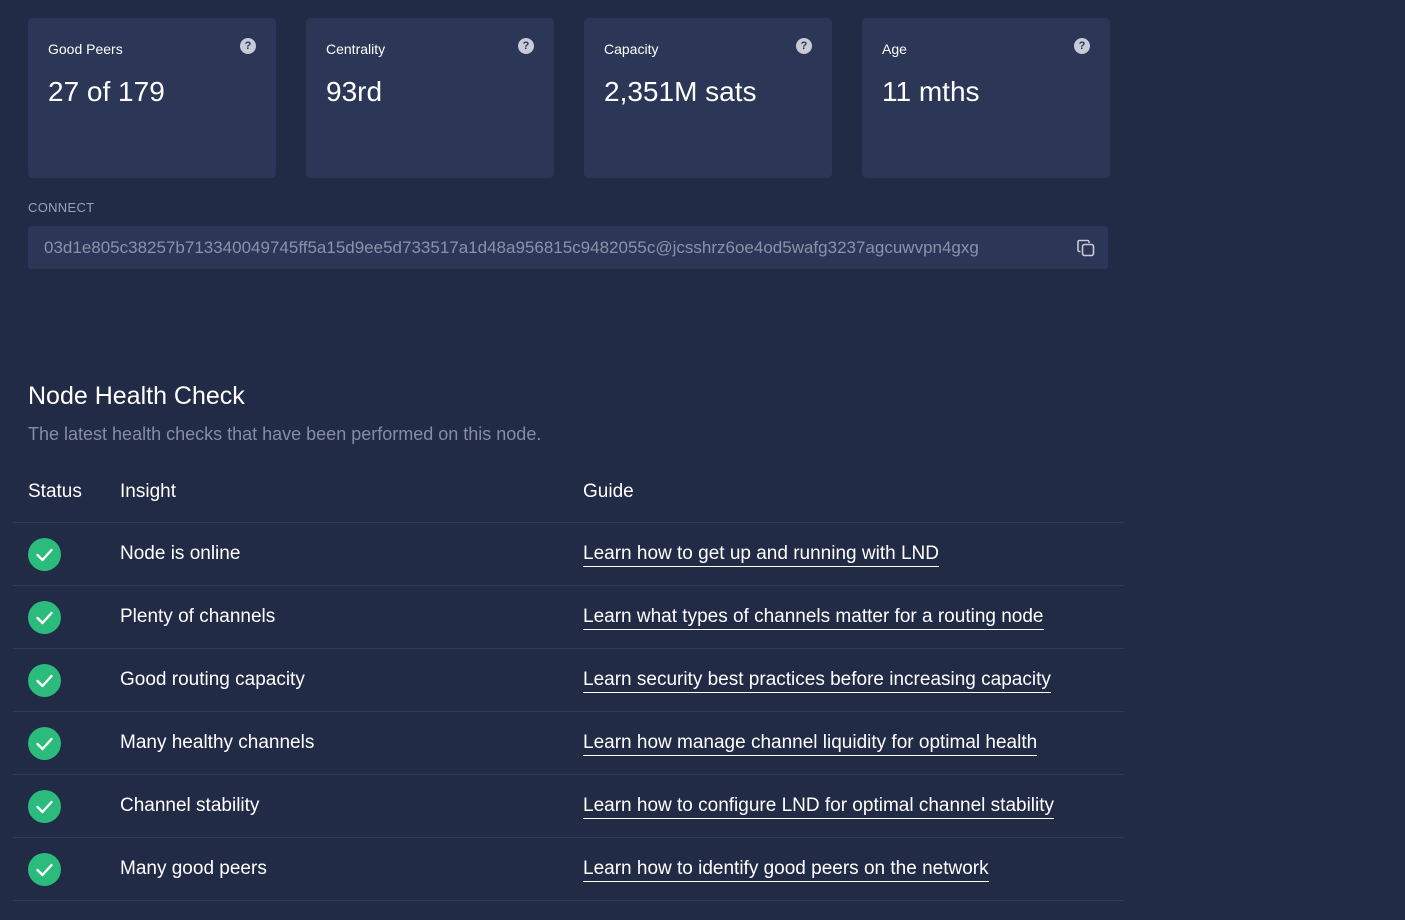  What do you see at coordinates (61, 207) in the screenshot?
I see `connect-label: CONNECT` at bounding box center [61, 207].